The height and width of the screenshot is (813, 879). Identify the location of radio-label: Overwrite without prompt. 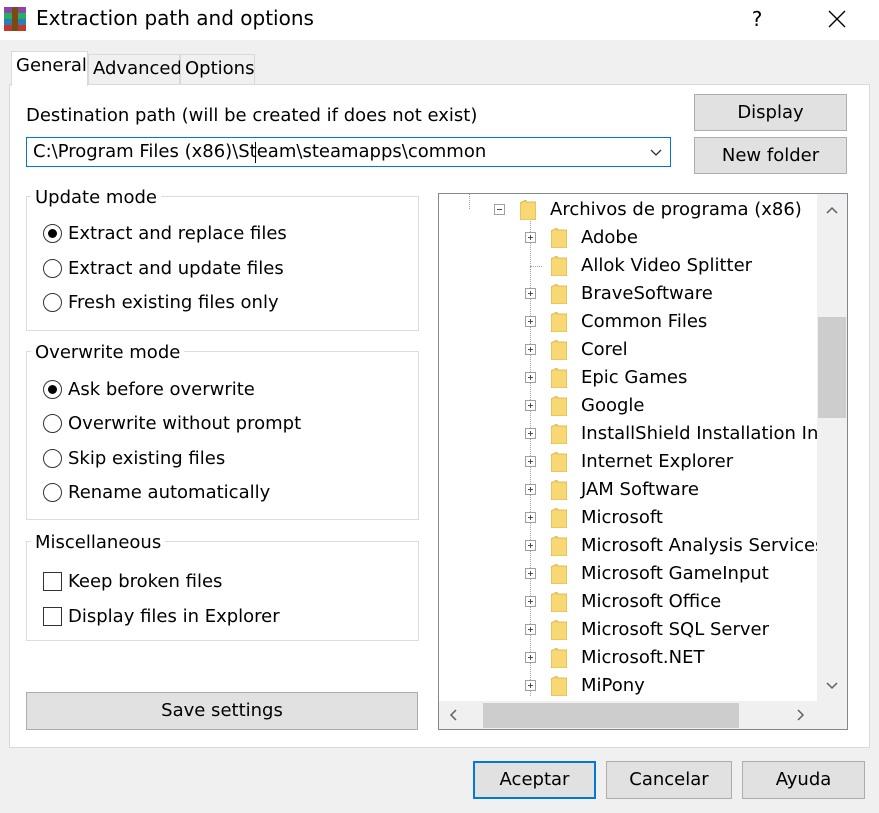
(185, 423).